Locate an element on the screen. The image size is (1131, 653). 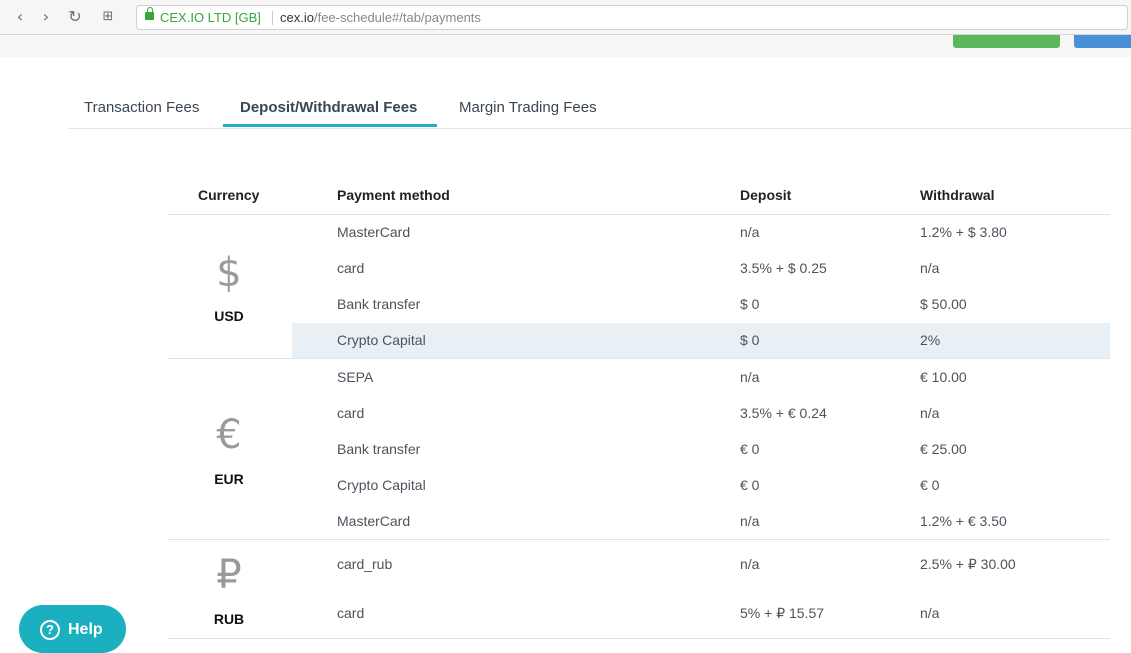
usd-row1-withdrawal: 1.2% + $ 3.80 is located at coordinates (963, 232).